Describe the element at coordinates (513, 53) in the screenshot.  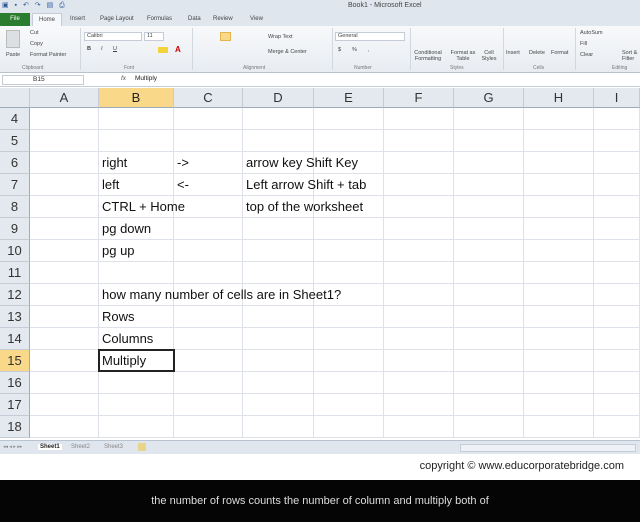
I see `insert-button: Insert` at that location.